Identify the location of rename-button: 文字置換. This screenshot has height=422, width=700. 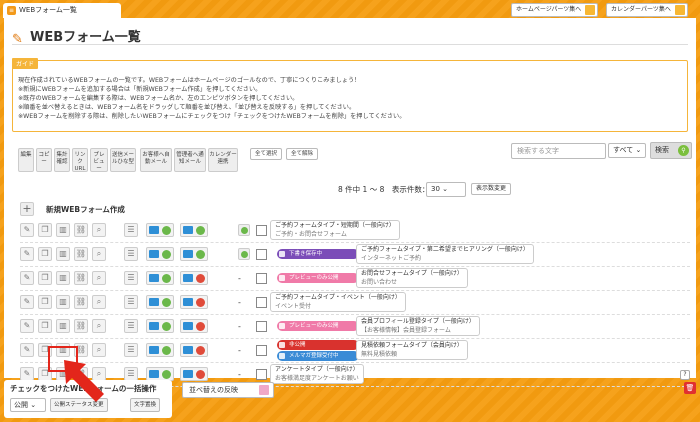
(145, 405).